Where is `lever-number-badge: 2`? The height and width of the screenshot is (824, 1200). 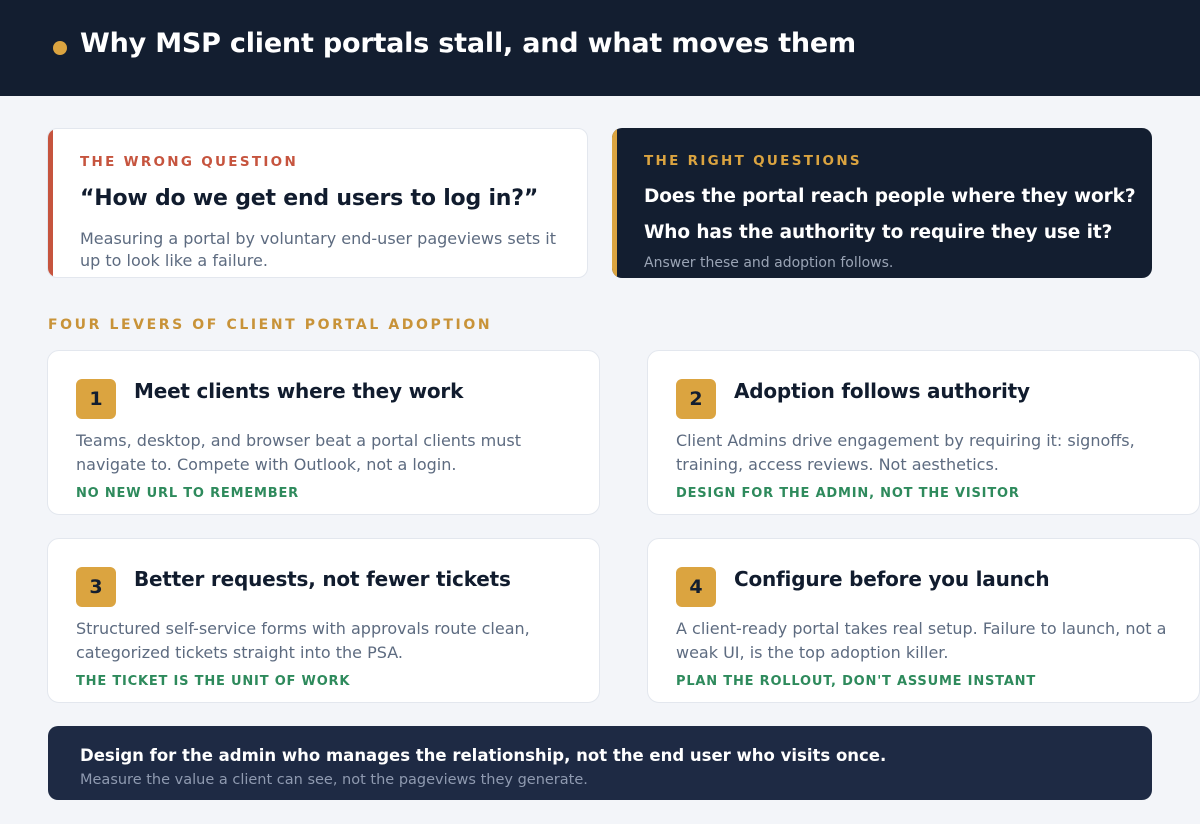 lever-number-badge: 2 is located at coordinates (696, 399).